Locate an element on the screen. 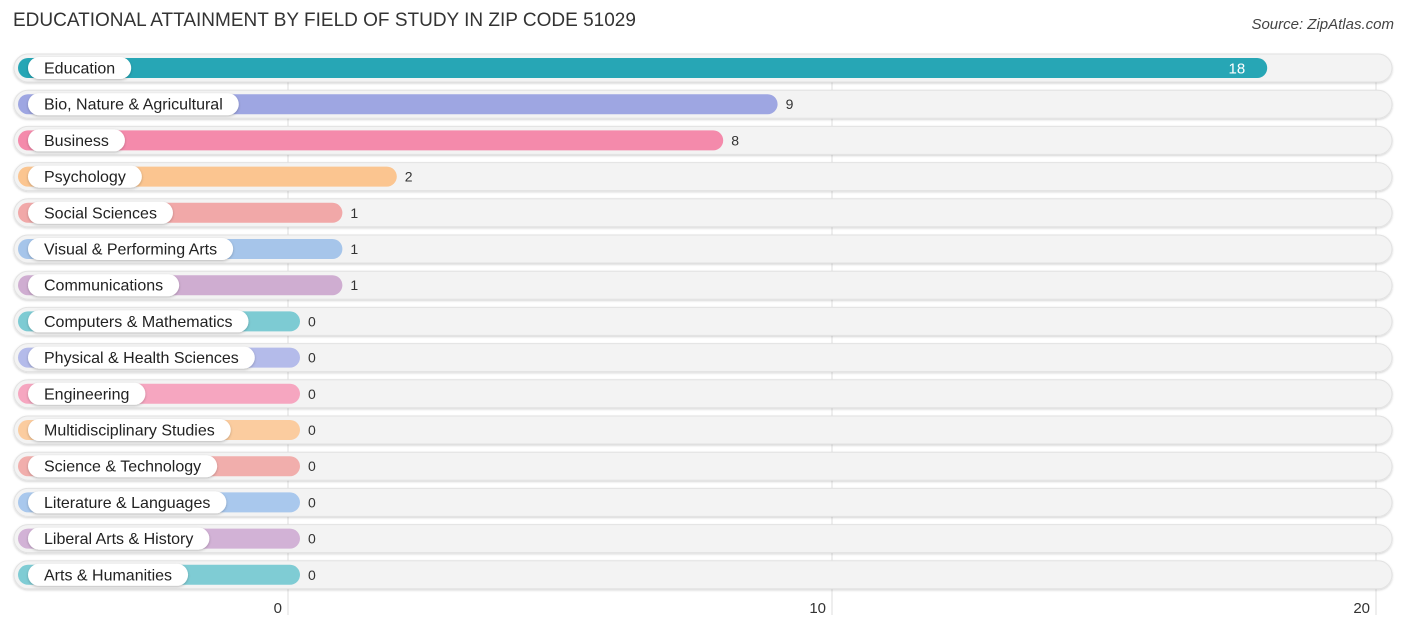 Image resolution: width=1406 pixels, height=631 pixels. category-label: Physical & Health Sciences is located at coordinates (141, 358).